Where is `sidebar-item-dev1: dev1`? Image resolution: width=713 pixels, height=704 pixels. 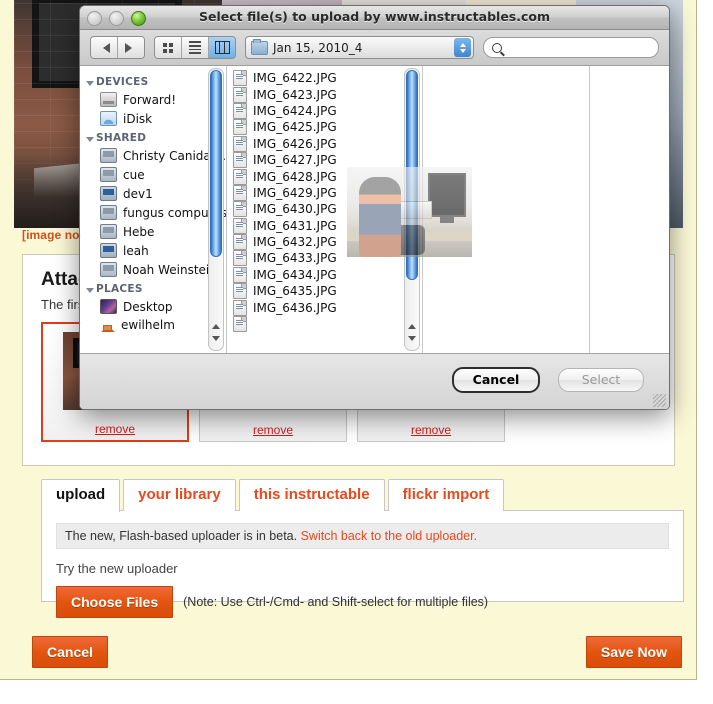 sidebar-item-dev1: dev1 is located at coordinates (153, 193).